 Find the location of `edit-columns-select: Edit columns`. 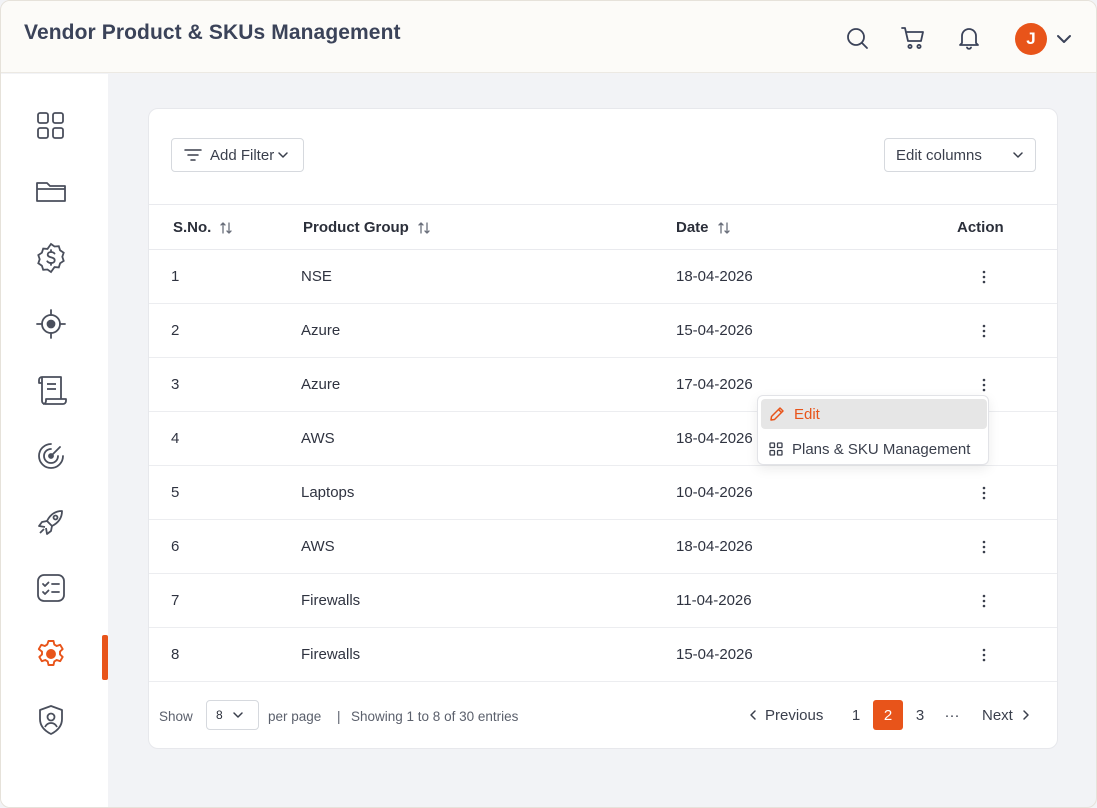

edit-columns-select: Edit columns is located at coordinates (960, 155).